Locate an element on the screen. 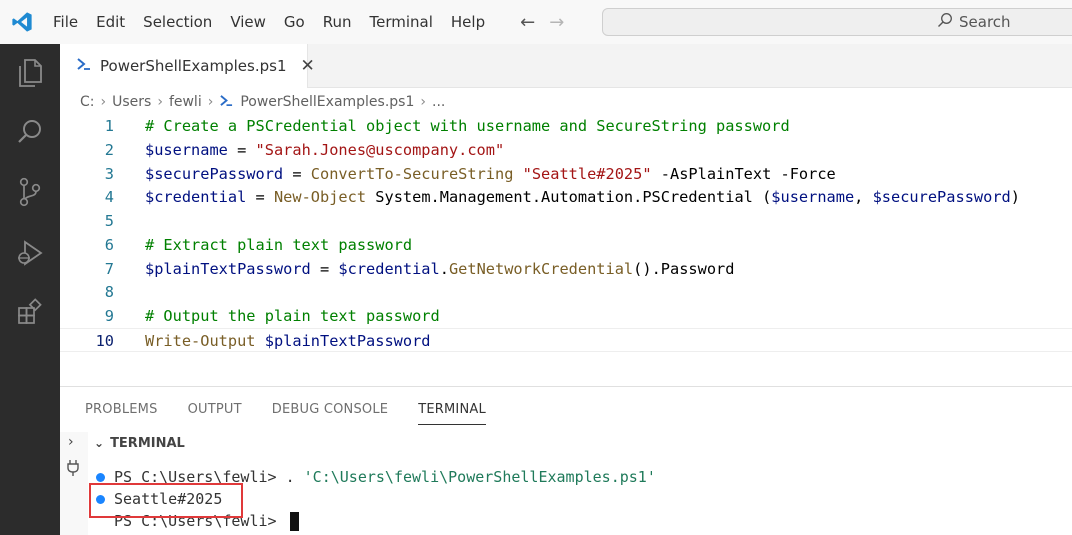 This screenshot has height=535, width=1072. code-text: # Extract plain text password is located at coordinates (278, 245).